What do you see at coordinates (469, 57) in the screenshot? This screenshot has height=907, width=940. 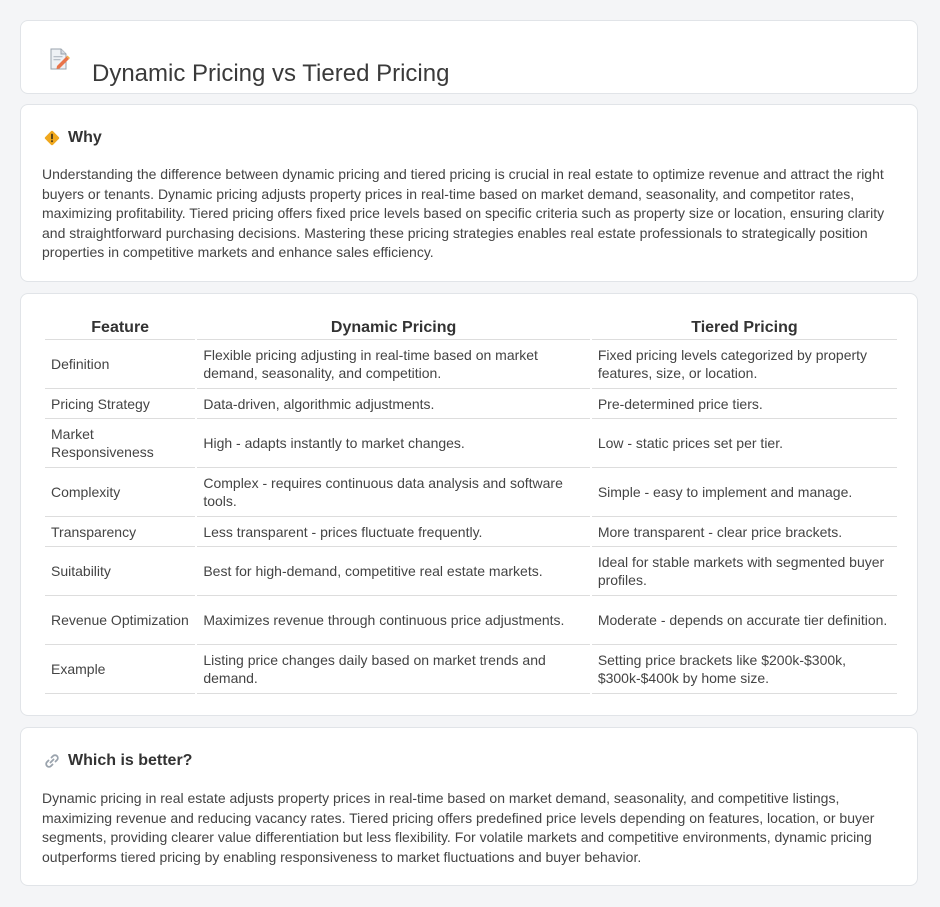 I see `title-card: Dynamic Pricing vs Tiered Pricing` at bounding box center [469, 57].